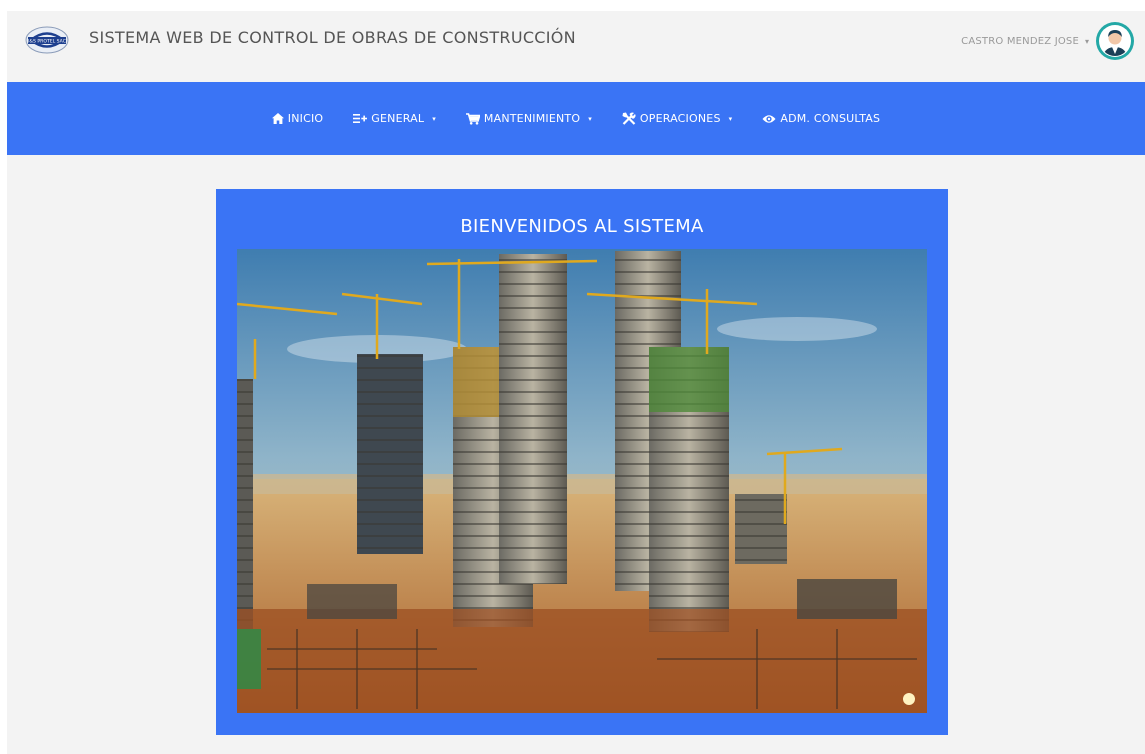 The image size is (1145, 754). I want to click on nav-item-label: ADM. CONSULTAS, so click(830, 118).